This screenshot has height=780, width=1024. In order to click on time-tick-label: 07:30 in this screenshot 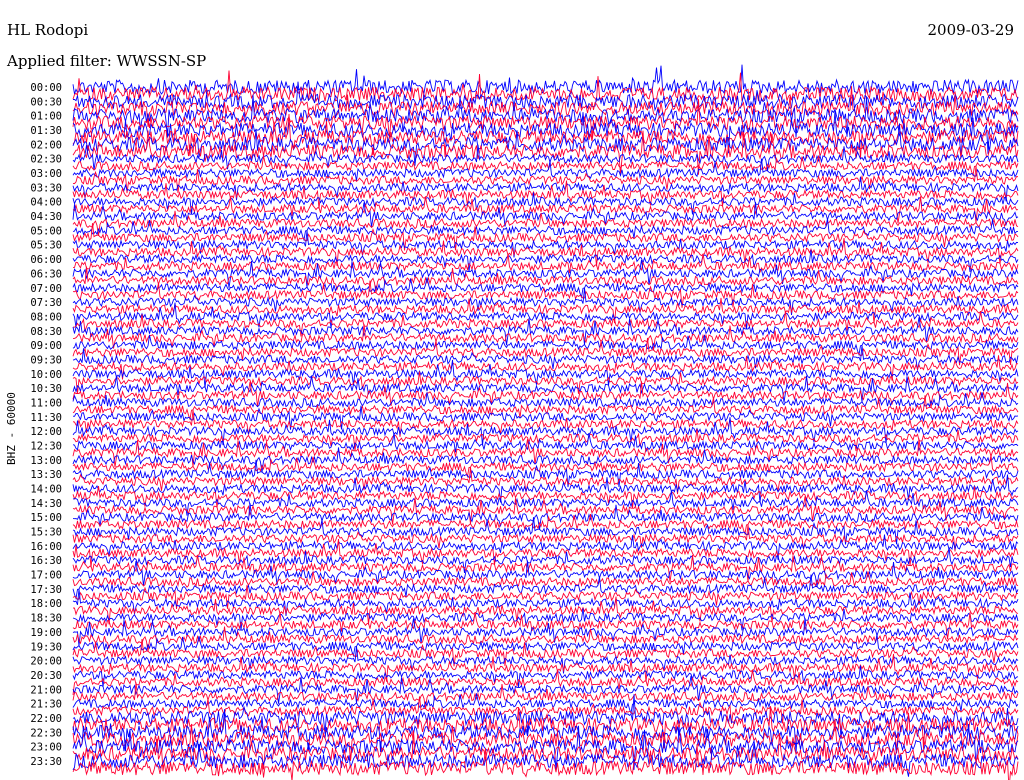, I will do `click(46, 303)`.